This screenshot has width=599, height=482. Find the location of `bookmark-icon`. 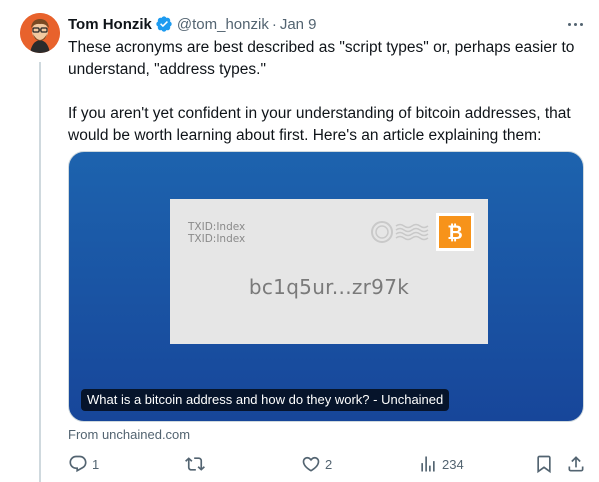

bookmark-icon is located at coordinates (544, 464).